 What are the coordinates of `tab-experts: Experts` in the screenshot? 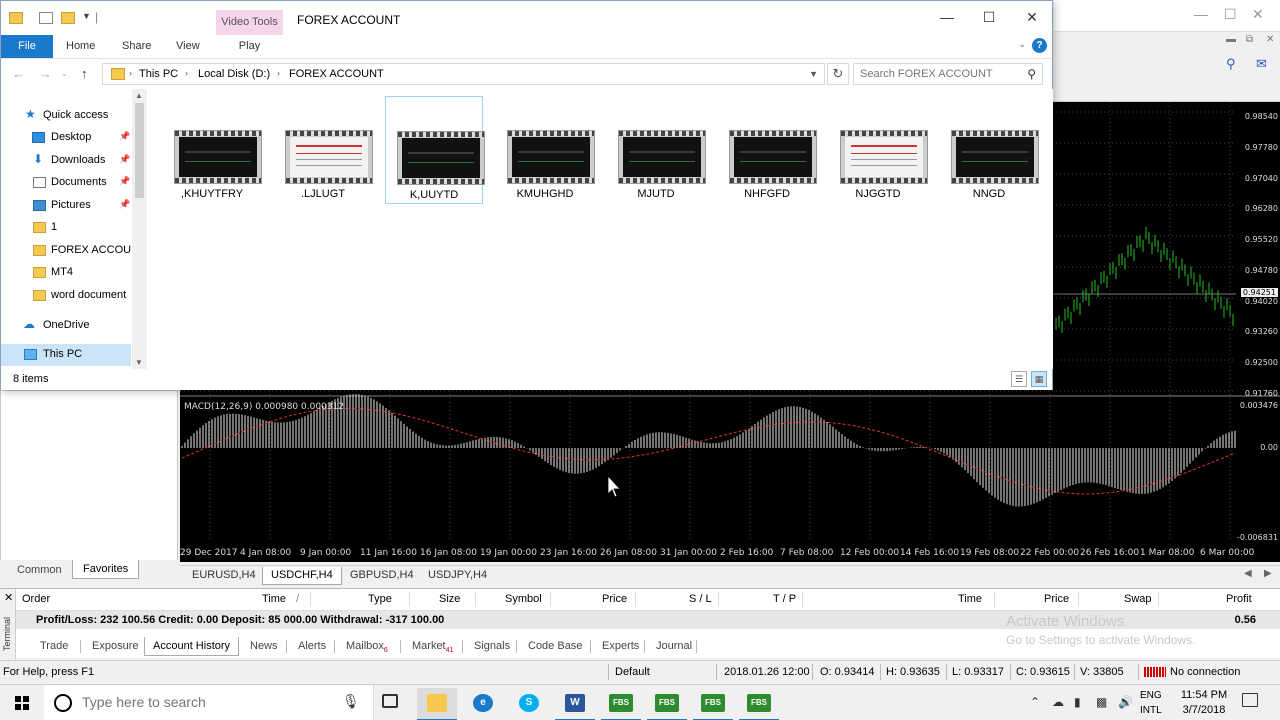 It's located at (620, 646).